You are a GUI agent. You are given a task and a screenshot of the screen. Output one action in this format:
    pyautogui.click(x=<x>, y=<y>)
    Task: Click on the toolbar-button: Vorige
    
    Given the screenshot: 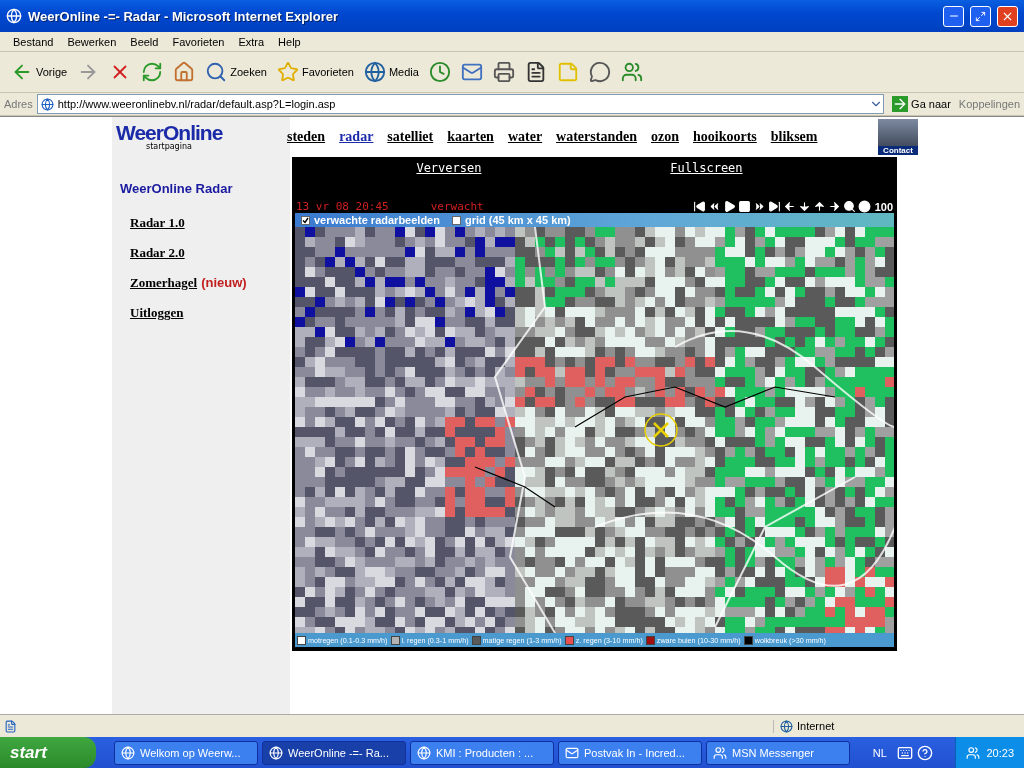 What is the action you would take?
    pyautogui.click(x=39, y=72)
    